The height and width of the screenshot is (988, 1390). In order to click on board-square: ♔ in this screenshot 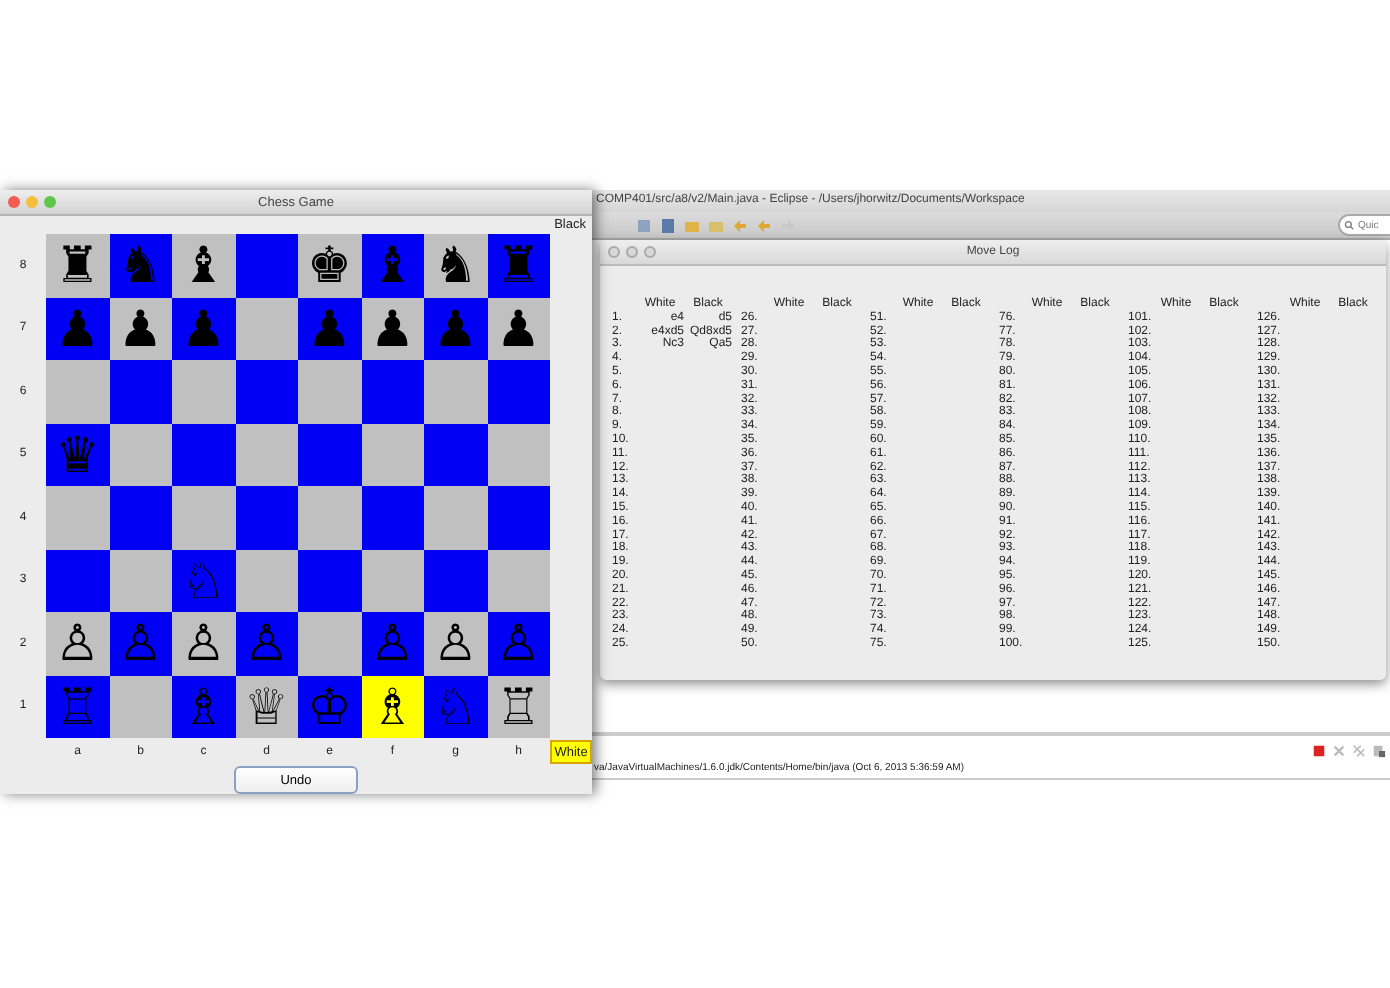, I will do `click(329, 706)`.